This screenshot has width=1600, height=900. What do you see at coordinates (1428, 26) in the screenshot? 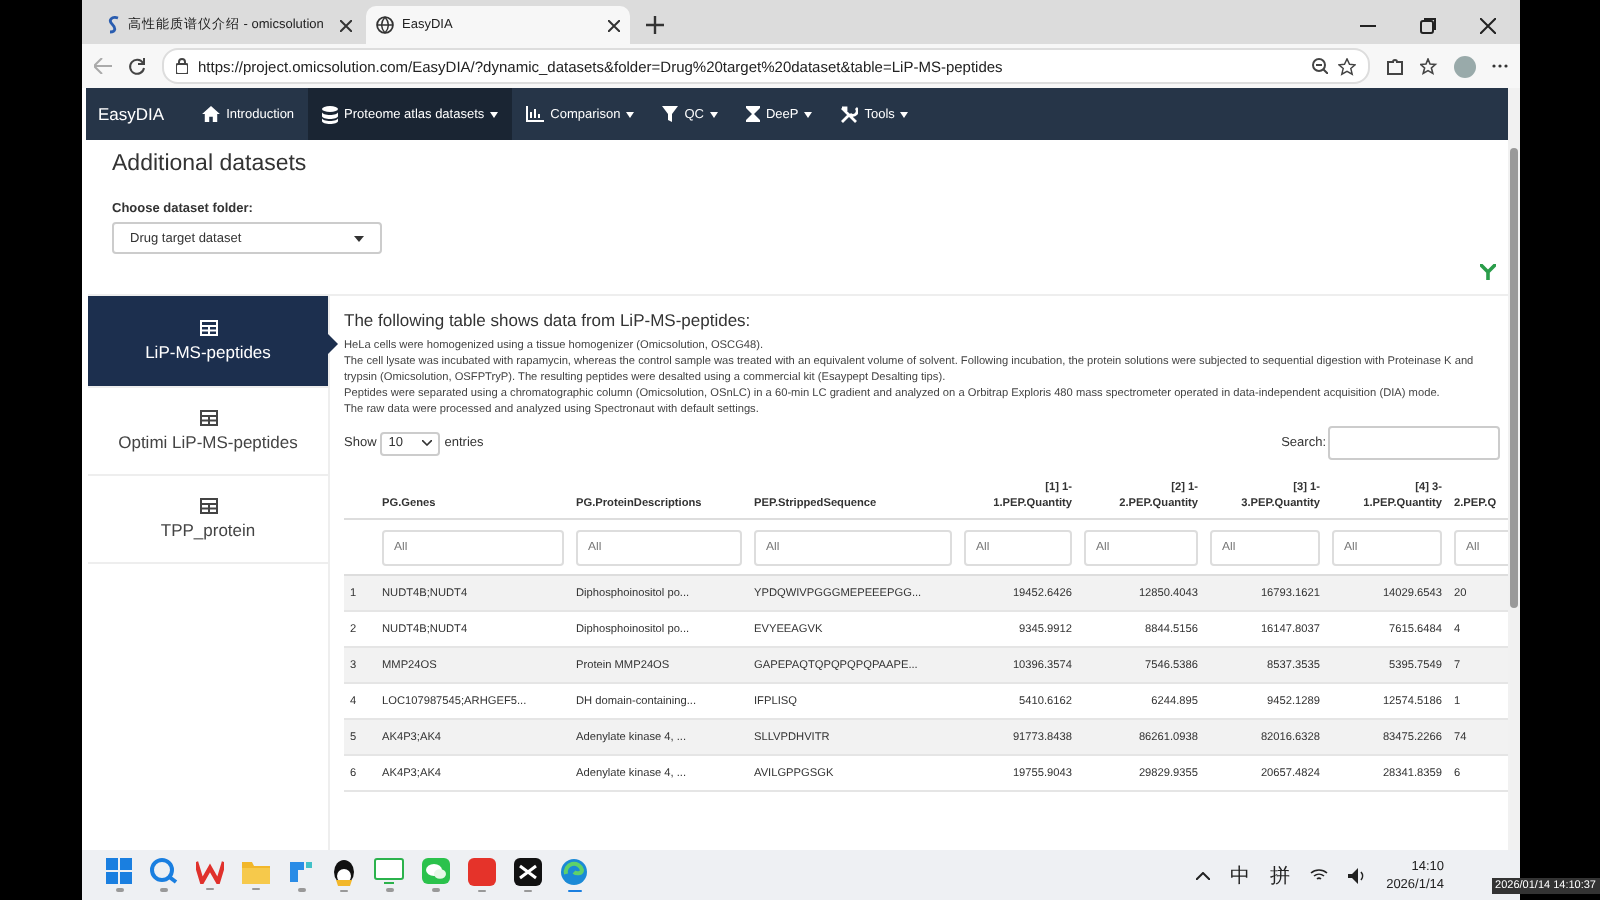
I see `restore-icon` at bounding box center [1428, 26].